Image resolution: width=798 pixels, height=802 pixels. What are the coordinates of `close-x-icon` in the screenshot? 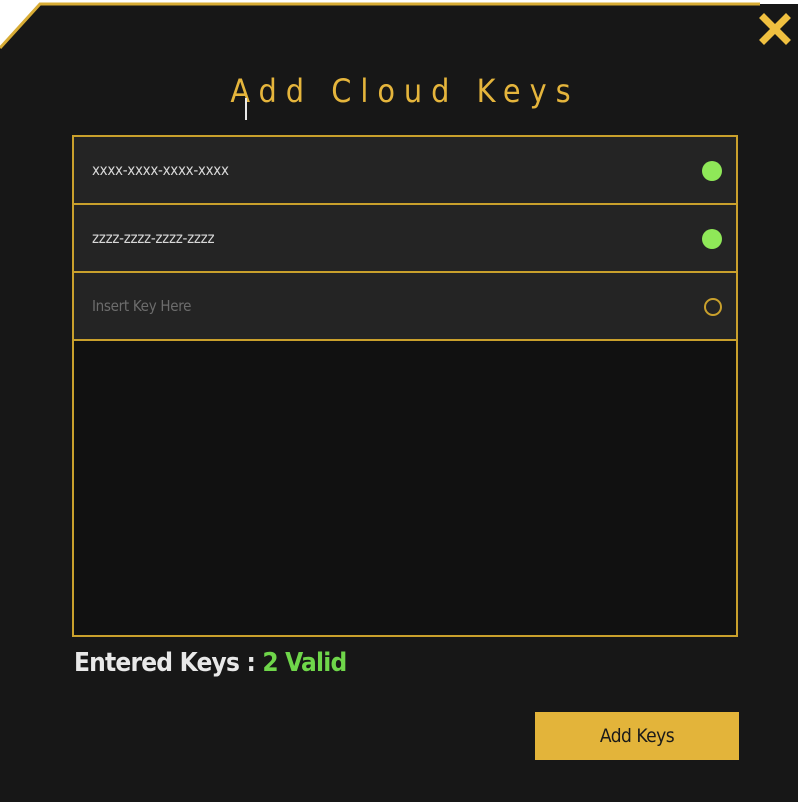 It's located at (775, 29).